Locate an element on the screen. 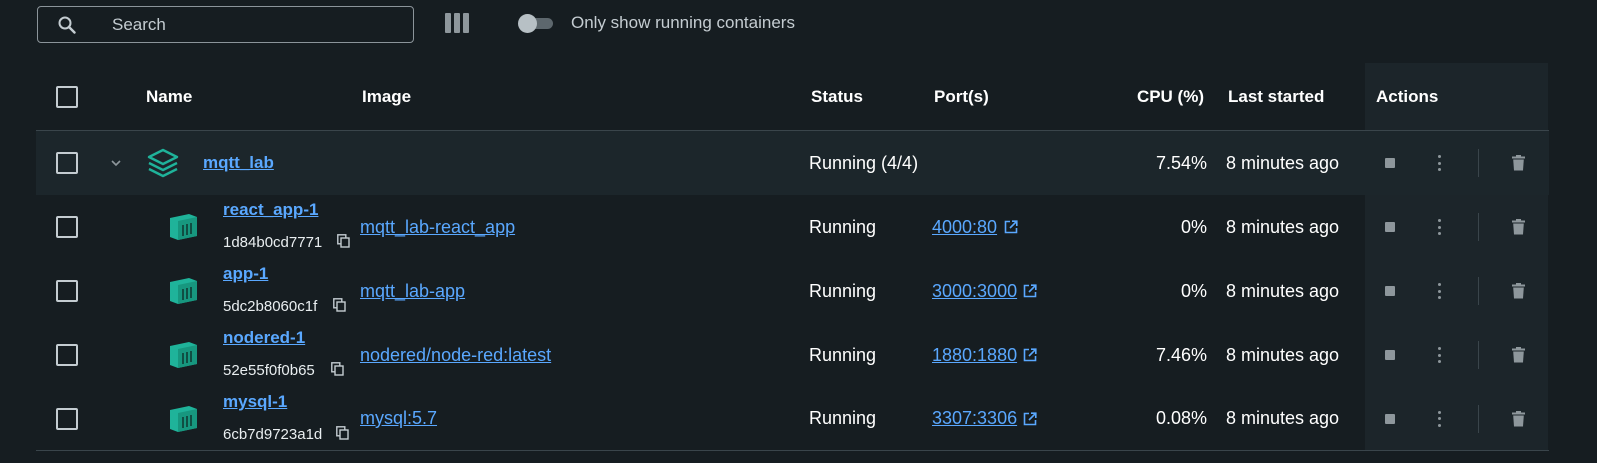 The height and width of the screenshot is (463, 1597). running-only-toggle is located at coordinates (536, 23).